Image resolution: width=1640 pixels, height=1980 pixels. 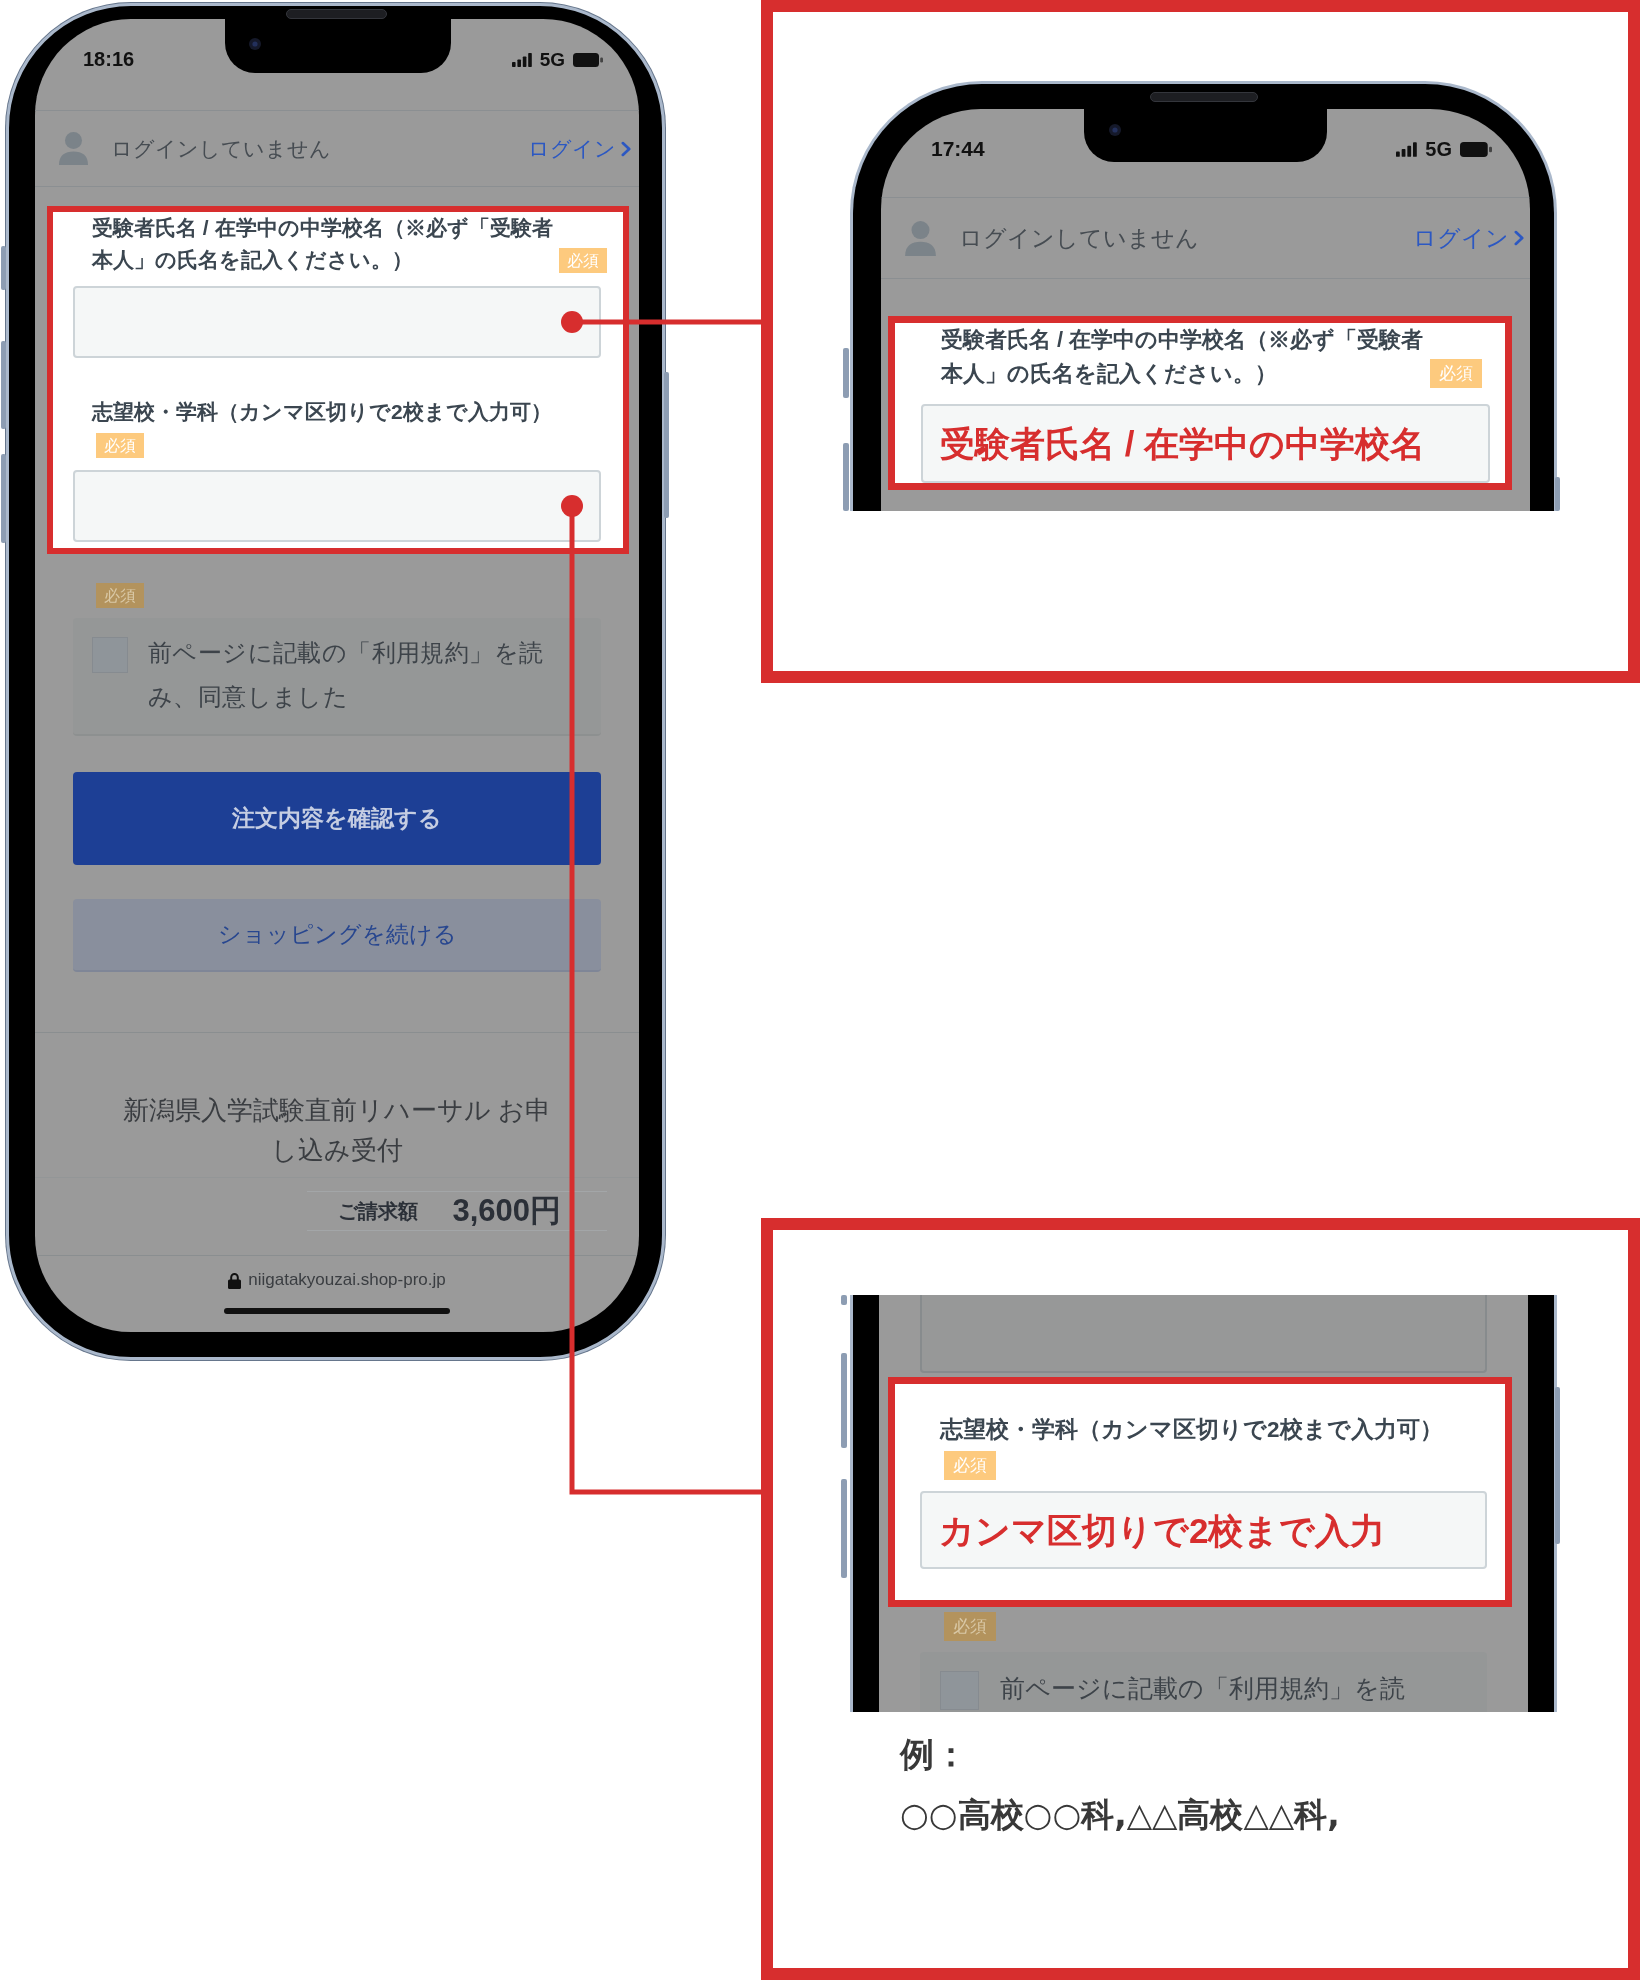 What do you see at coordinates (1203, 1530) in the screenshot?
I see `input-field: カンマ区切りで2校まで入力` at bounding box center [1203, 1530].